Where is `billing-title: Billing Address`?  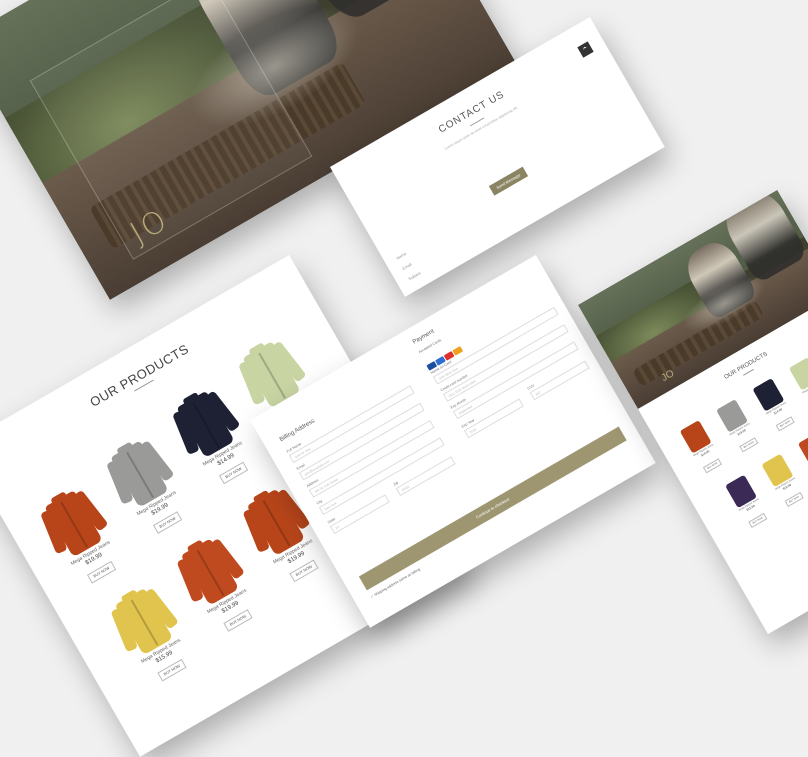
billing-title: Billing Address is located at coordinates (297, 431).